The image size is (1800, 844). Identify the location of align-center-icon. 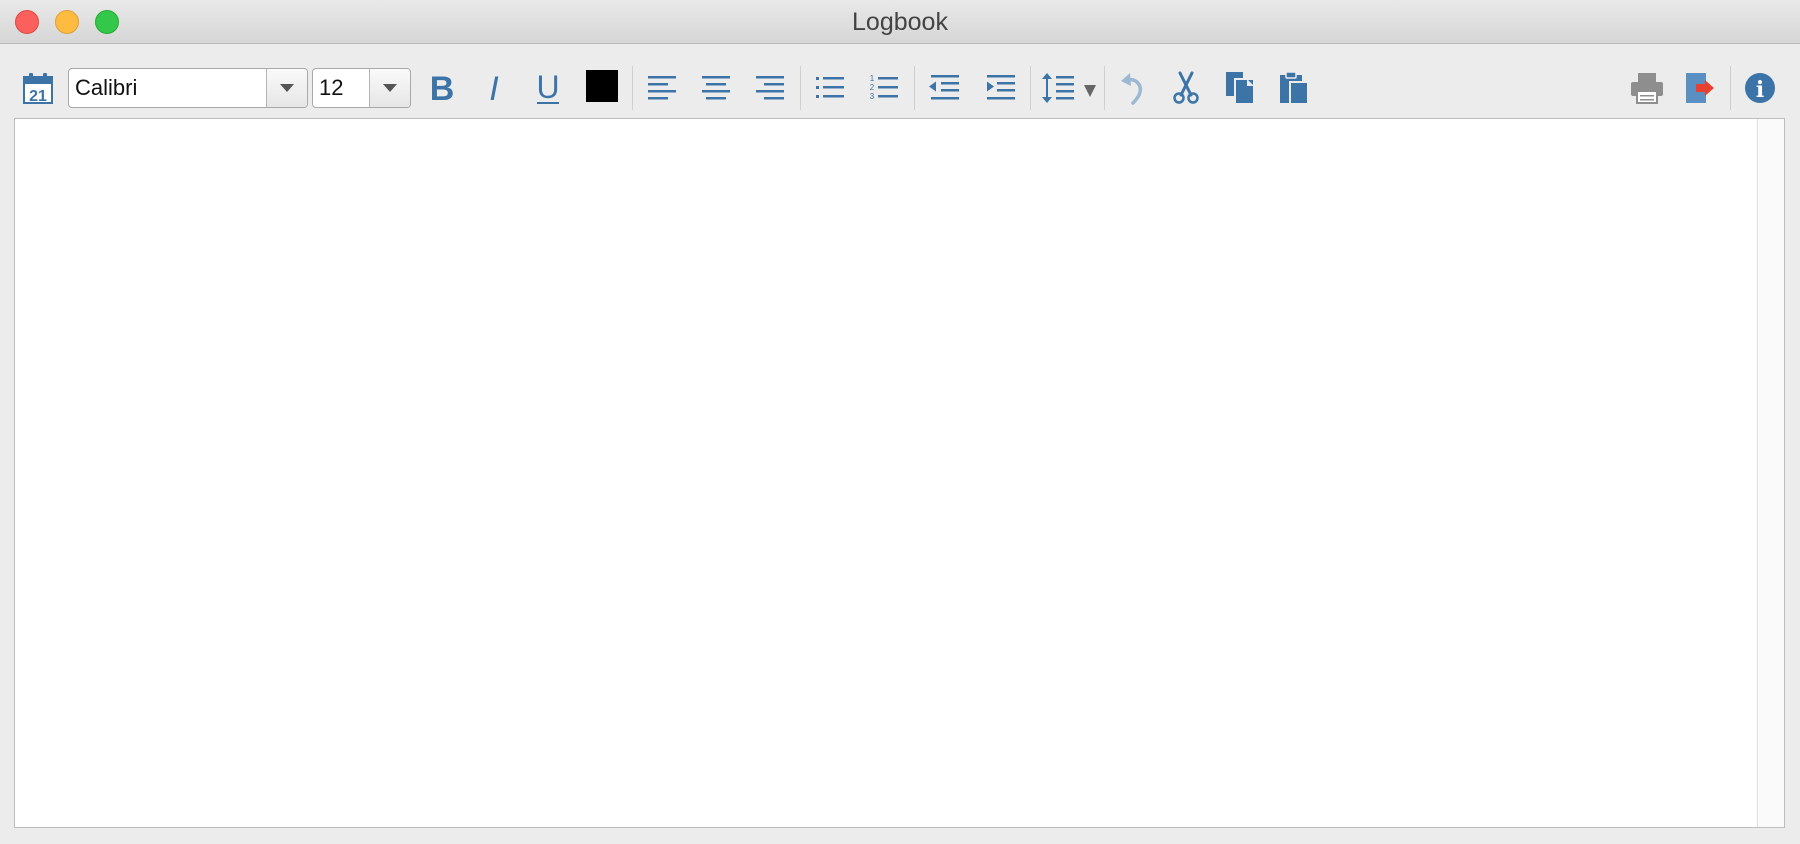
(716, 88).